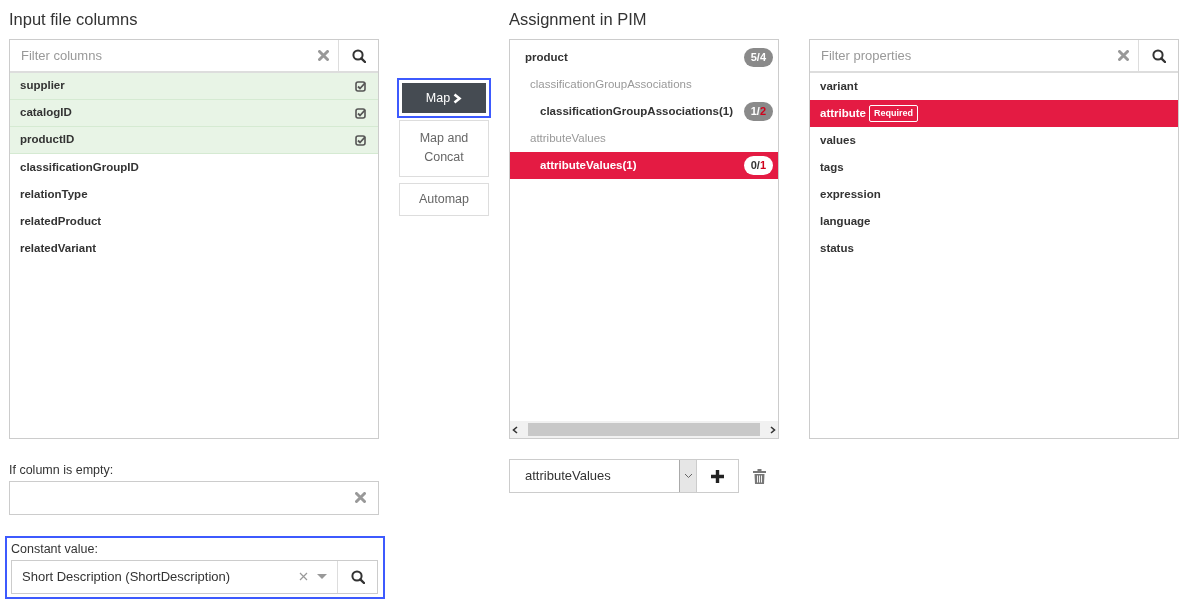  What do you see at coordinates (759, 476) in the screenshot?
I see `trash-icon` at bounding box center [759, 476].